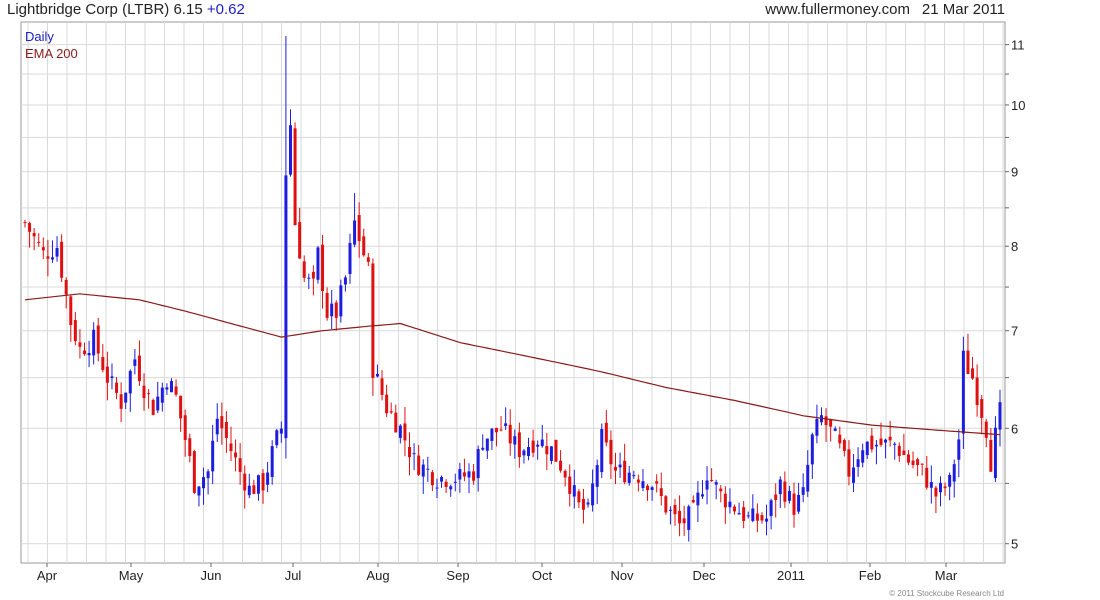 This screenshot has height=600, width=1100. Describe the element at coordinates (1014, 544) in the screenshot. I see `y-tick-label: 5` at that location.